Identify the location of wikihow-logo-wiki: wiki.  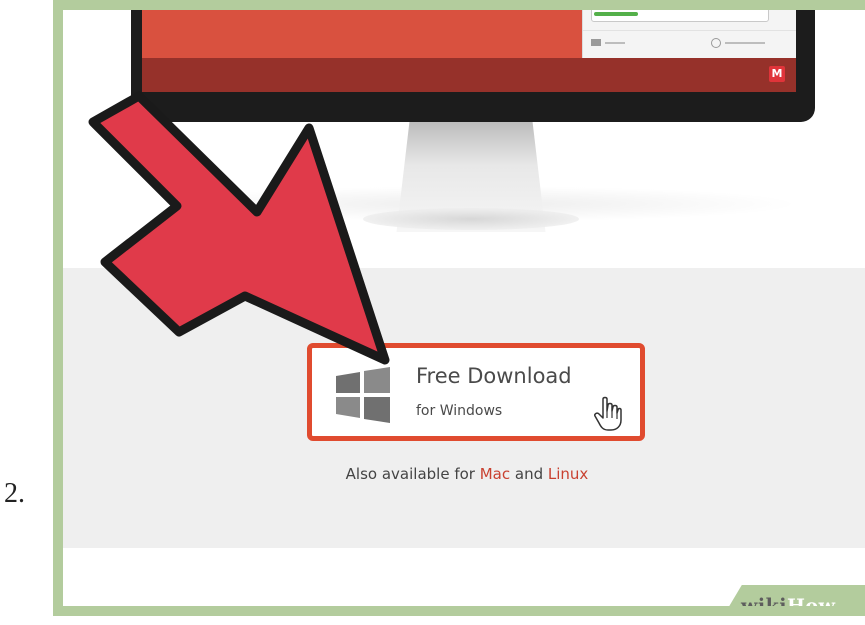
(764, 605).